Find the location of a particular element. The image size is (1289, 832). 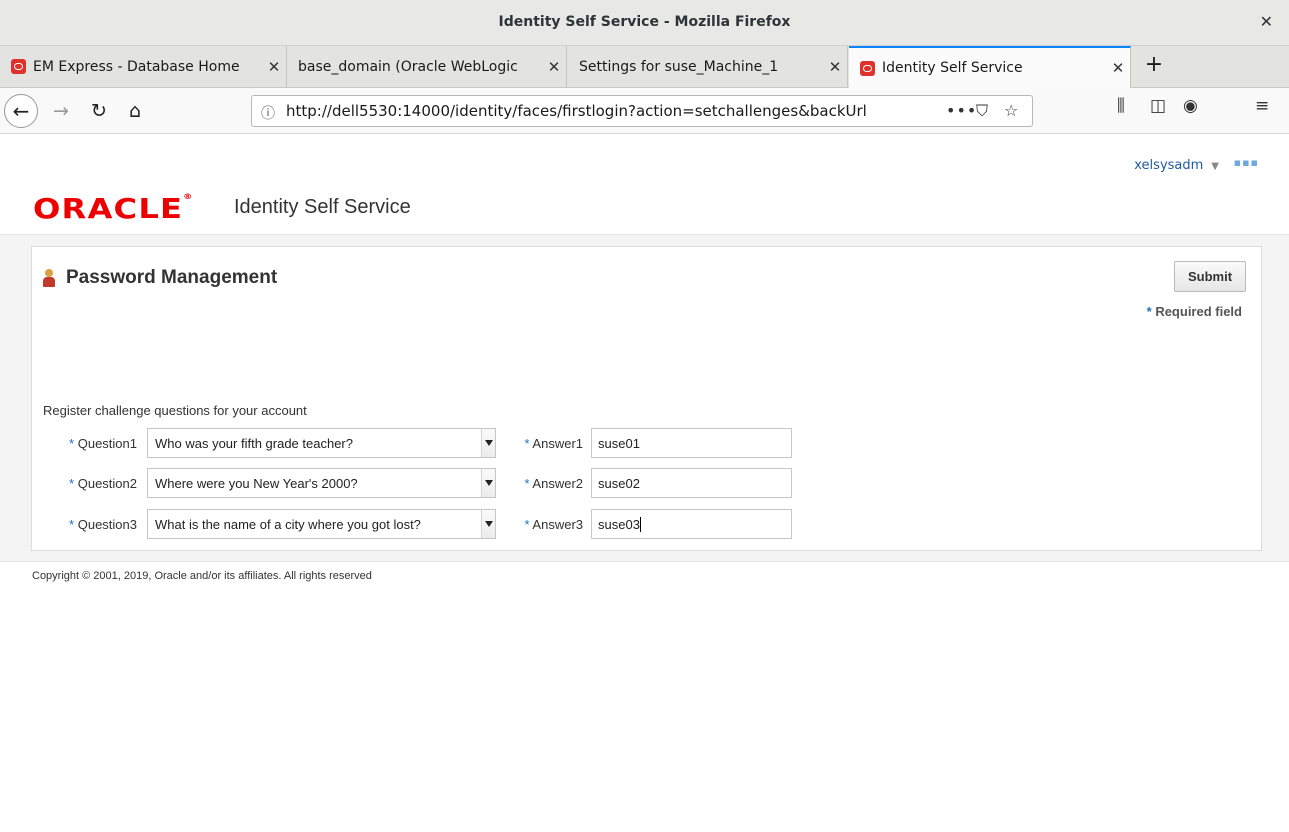

tab-em-express: EM Express - Database Home ✕ is located at coordinates (143, 66).